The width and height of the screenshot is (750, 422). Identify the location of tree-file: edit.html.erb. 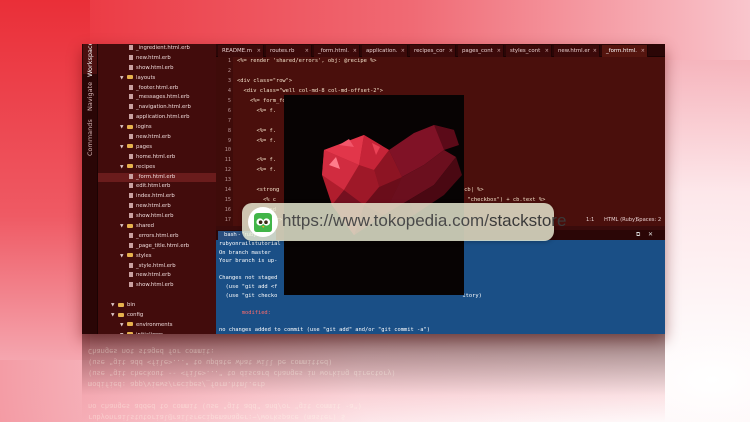
(157, 187).